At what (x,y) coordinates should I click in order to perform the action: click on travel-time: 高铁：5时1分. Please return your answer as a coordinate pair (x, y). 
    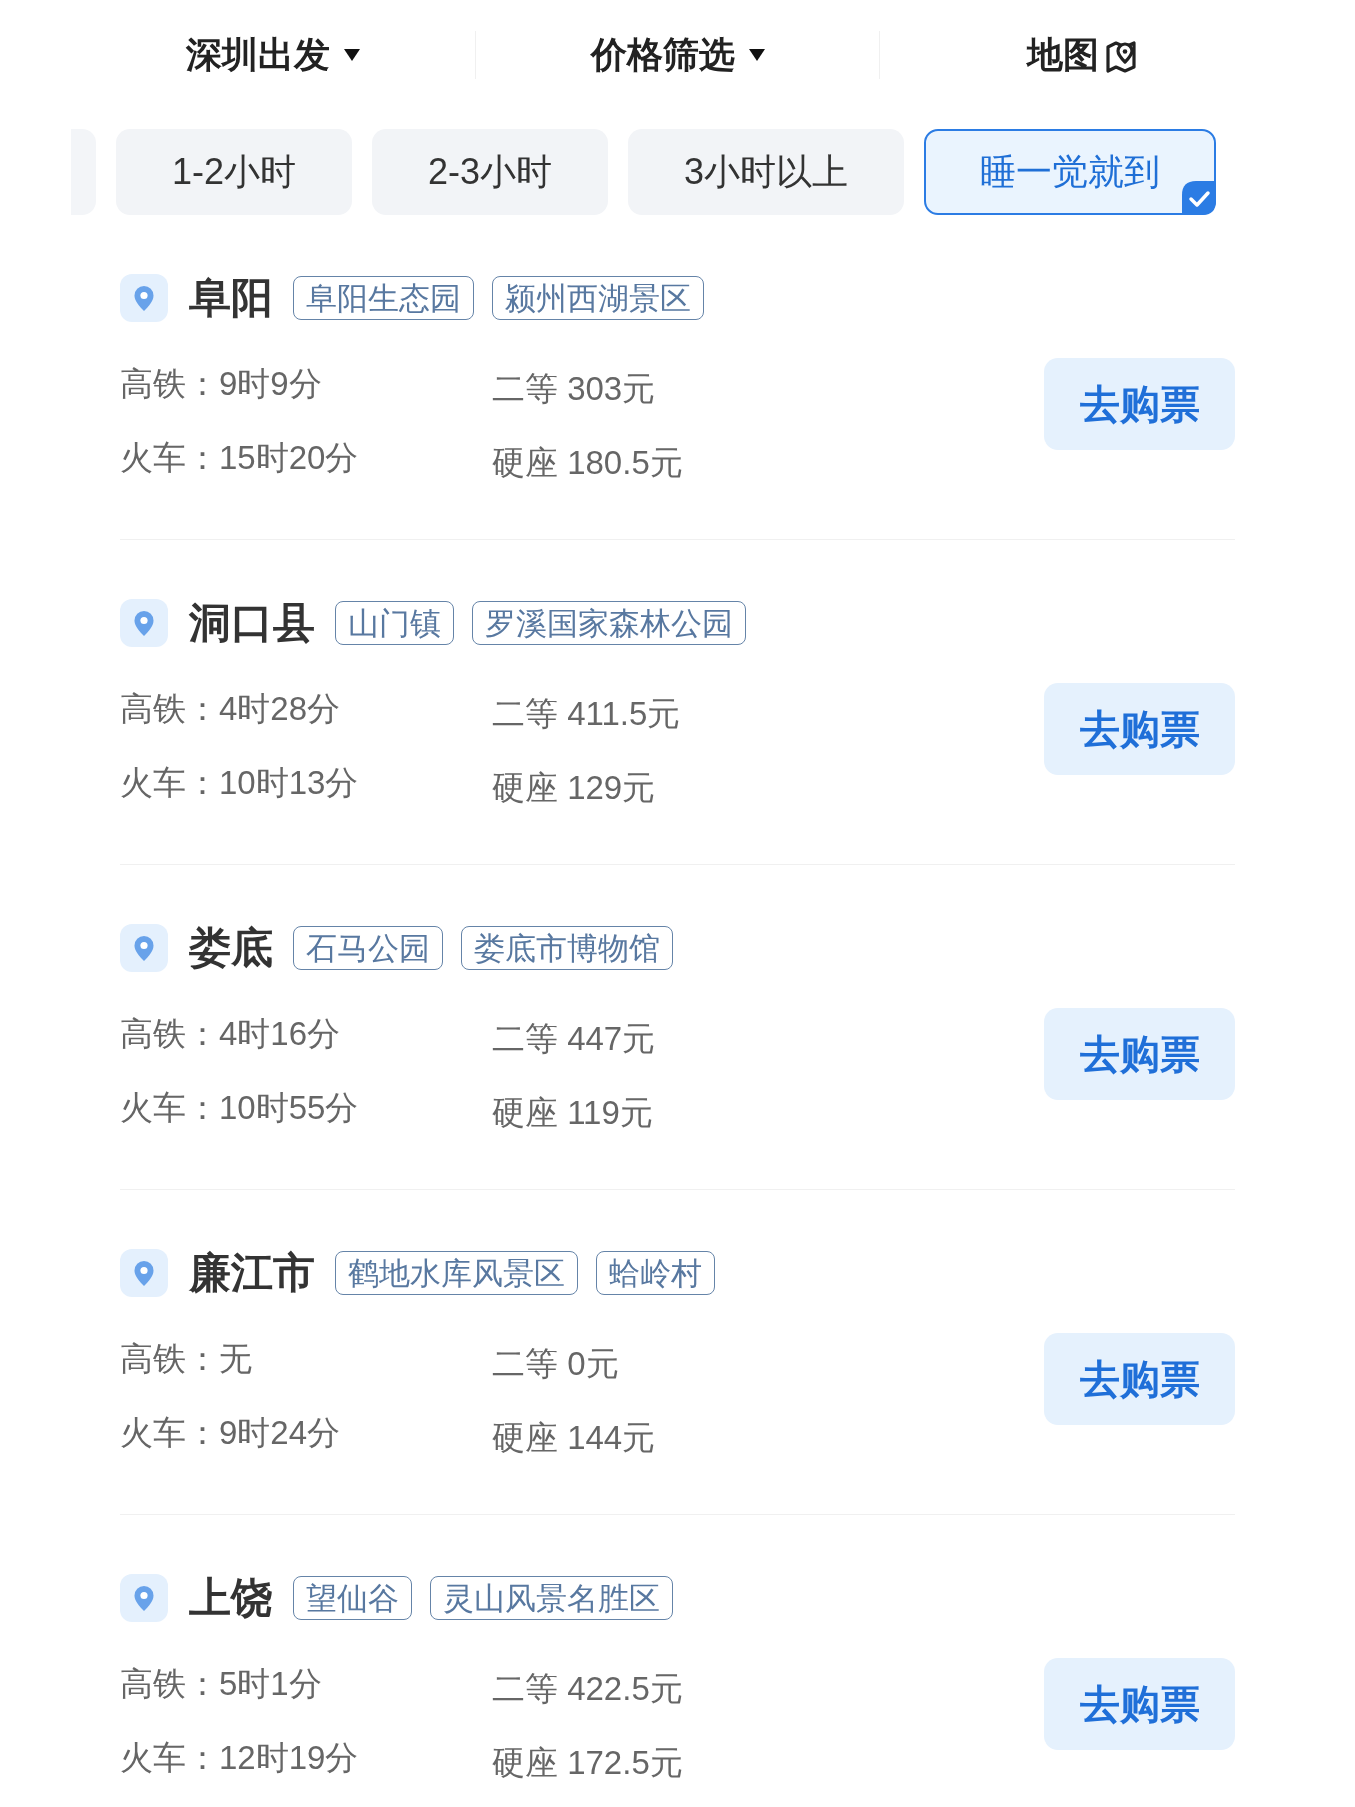
    Looking at the image, I should click on (221, 1683).